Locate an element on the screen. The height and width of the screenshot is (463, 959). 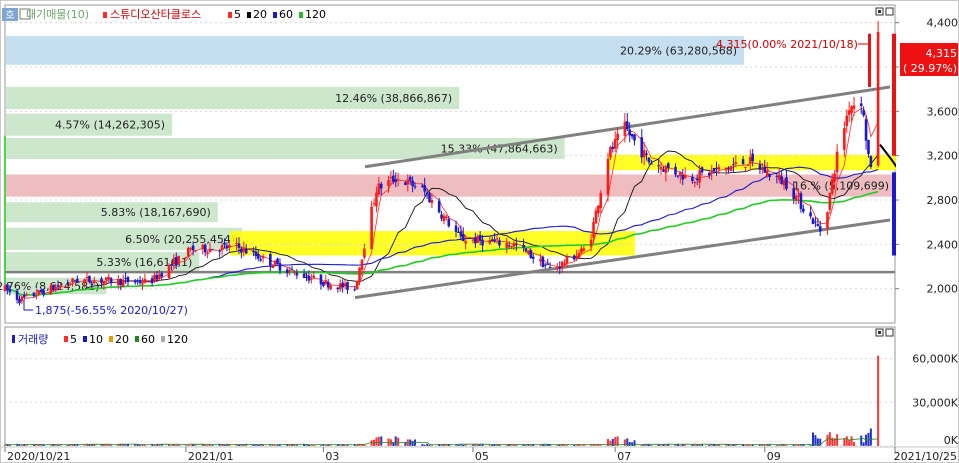
volume-profile-bar is located at coordinates (451, 185).